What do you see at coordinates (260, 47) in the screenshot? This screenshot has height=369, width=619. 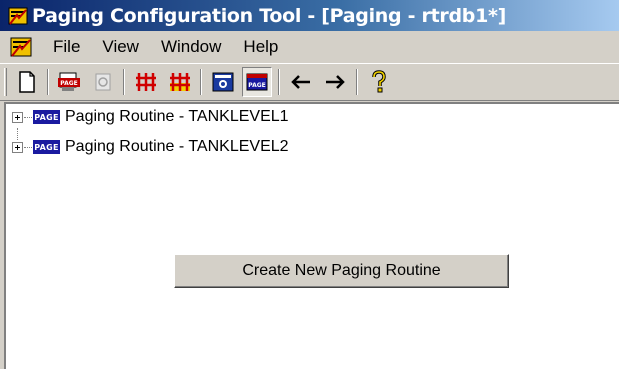 I see `menu-help: Help` at bounding box center [260, 47].